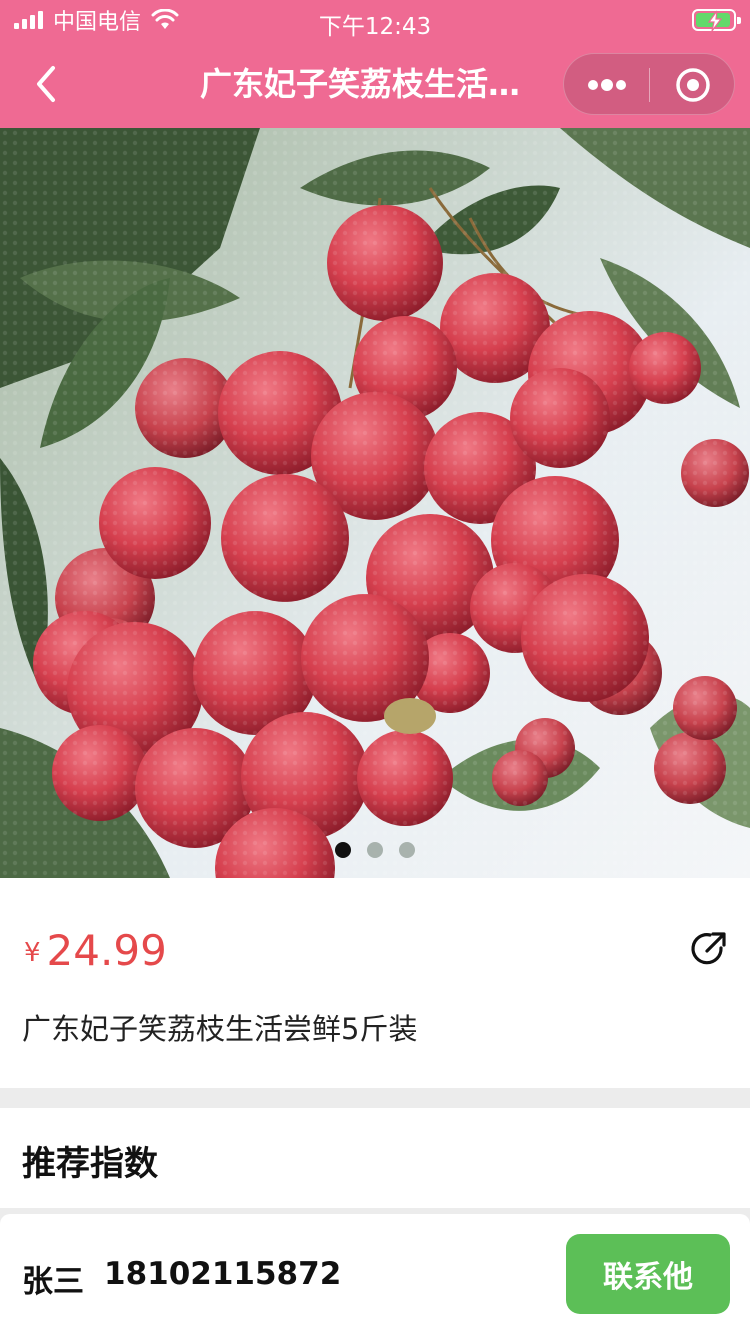  I want to click on back-button, so click(46, 84).